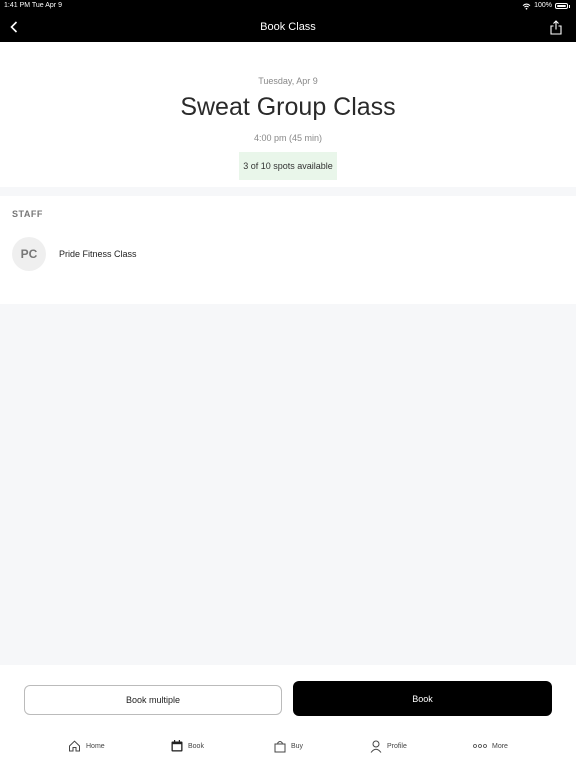  What do you see at coordinates (280, 746) in the screenshot?
I see `shopping-bag-icon` at bounding box center [280, 746].